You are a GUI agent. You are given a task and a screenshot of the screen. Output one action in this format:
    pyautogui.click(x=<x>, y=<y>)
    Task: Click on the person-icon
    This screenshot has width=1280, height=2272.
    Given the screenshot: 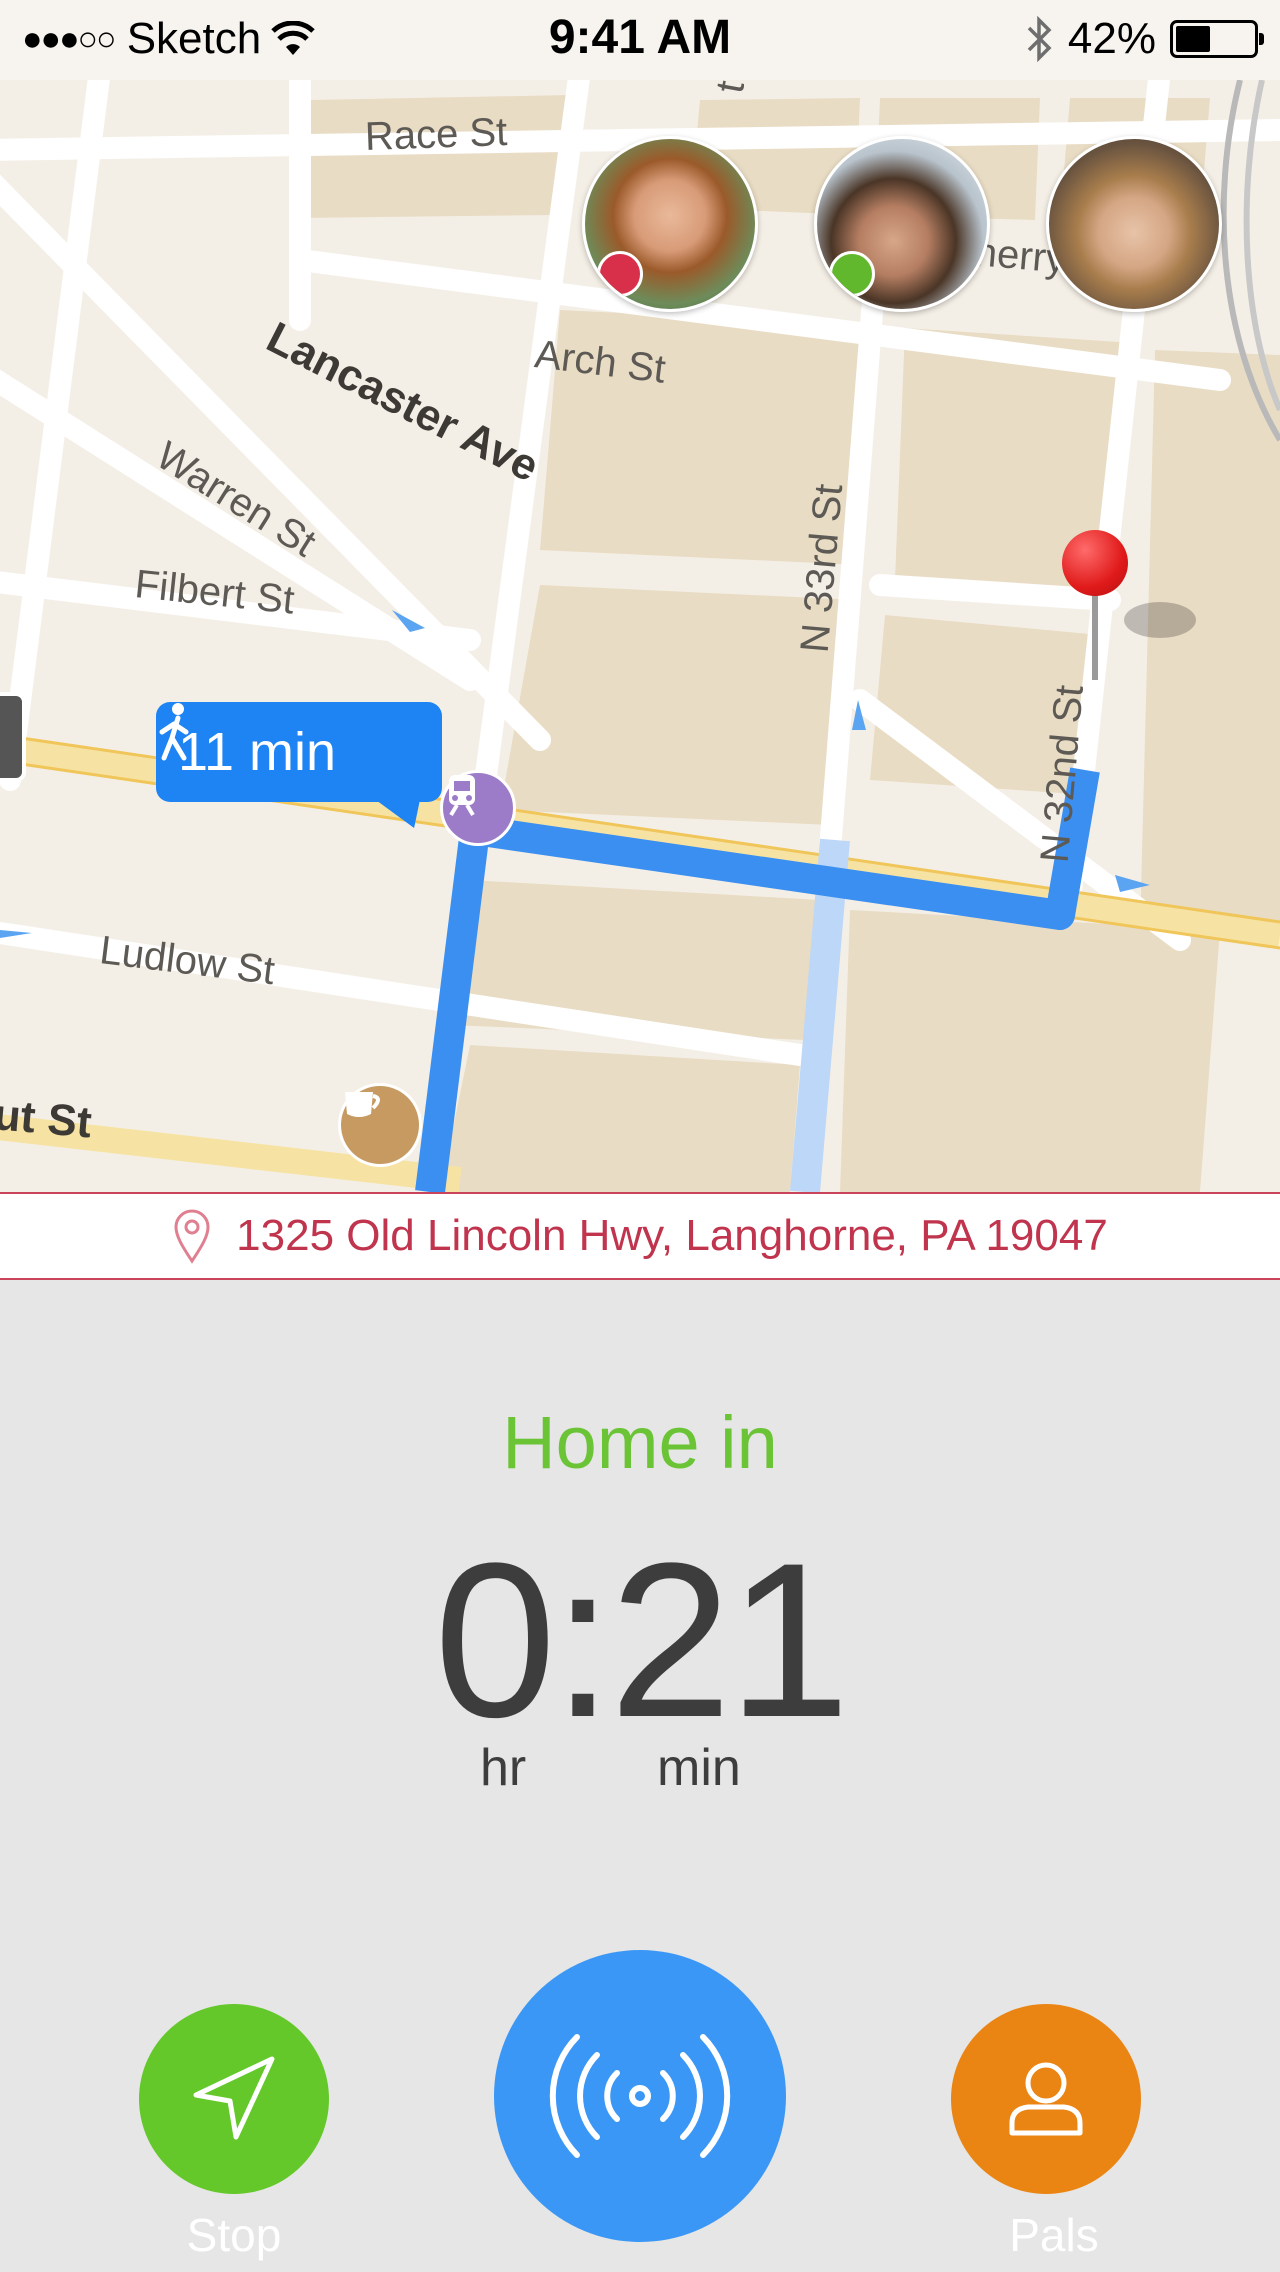 What is the action you would take?
    pyautogui.click(x=1046, y=2099)
    